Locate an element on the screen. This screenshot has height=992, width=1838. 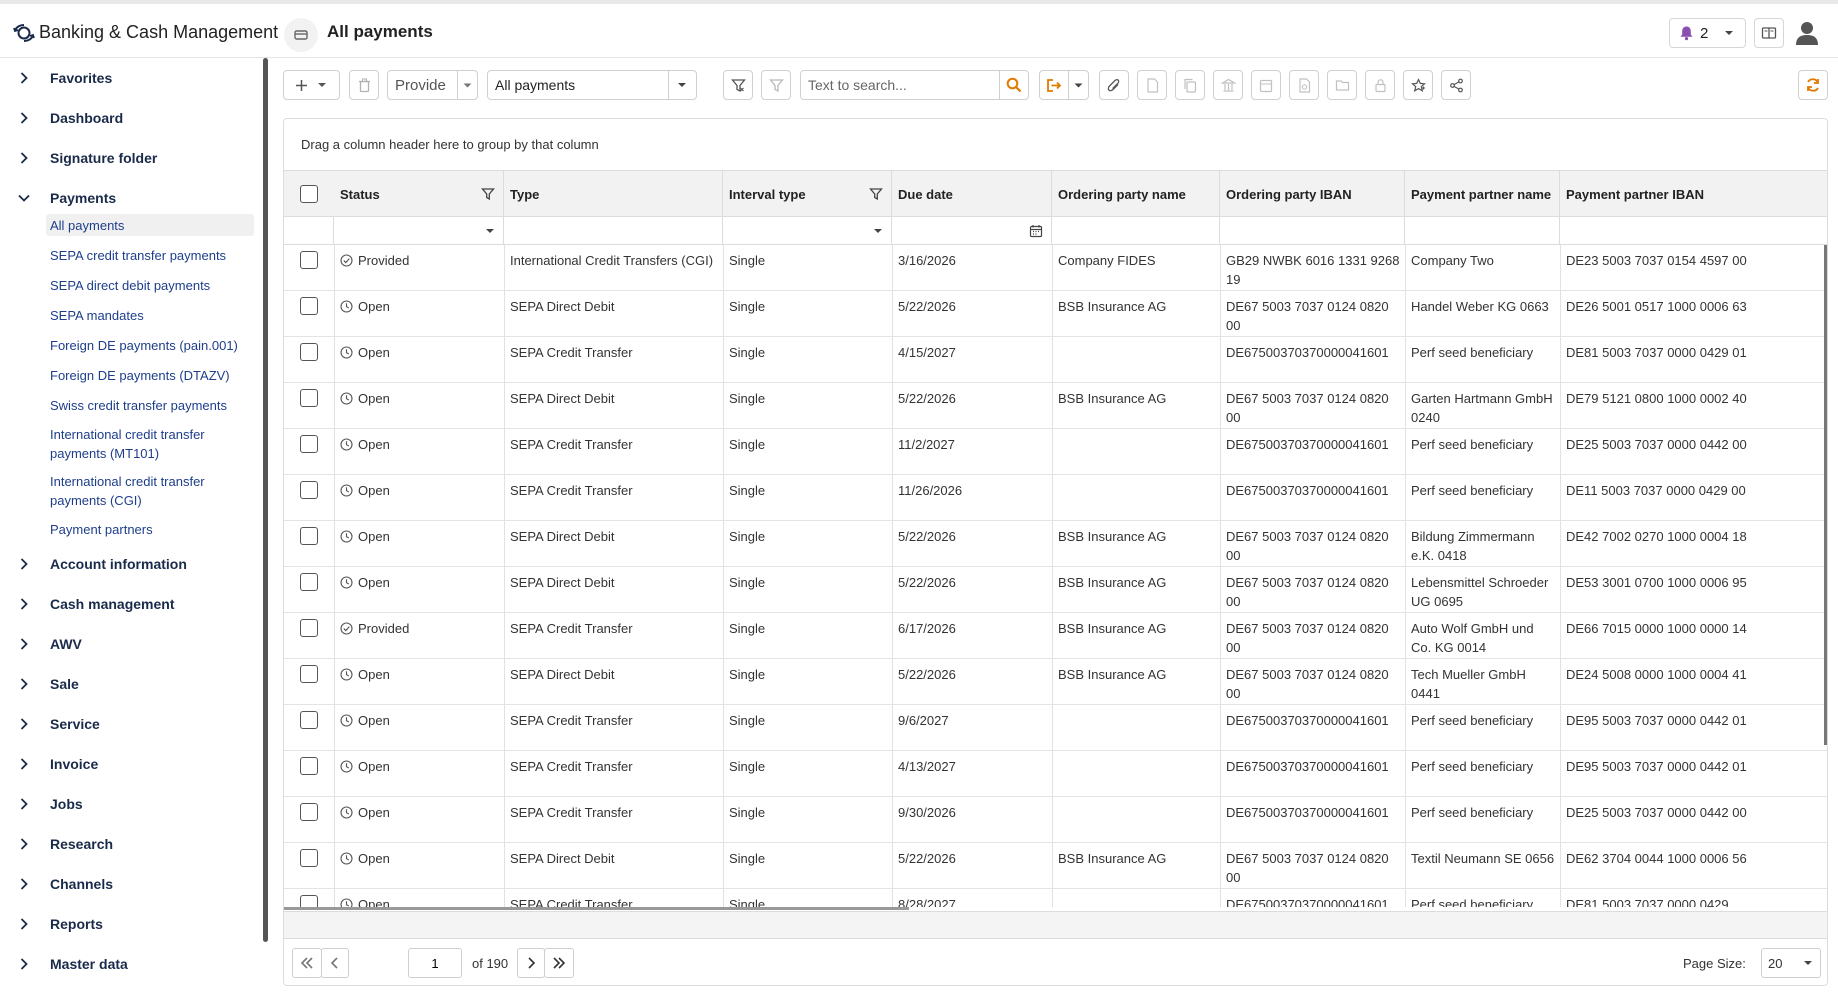
delete-button is located at coordinates (364, 85).